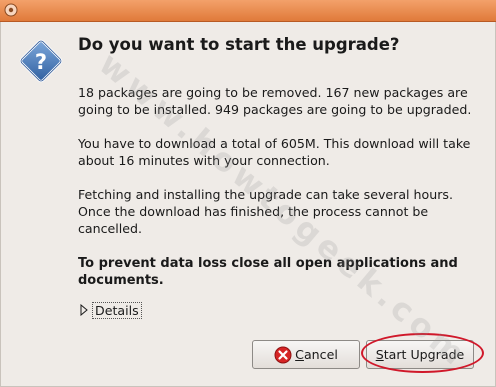  I want to click on start-mnemonic: S, so click(379, 354).